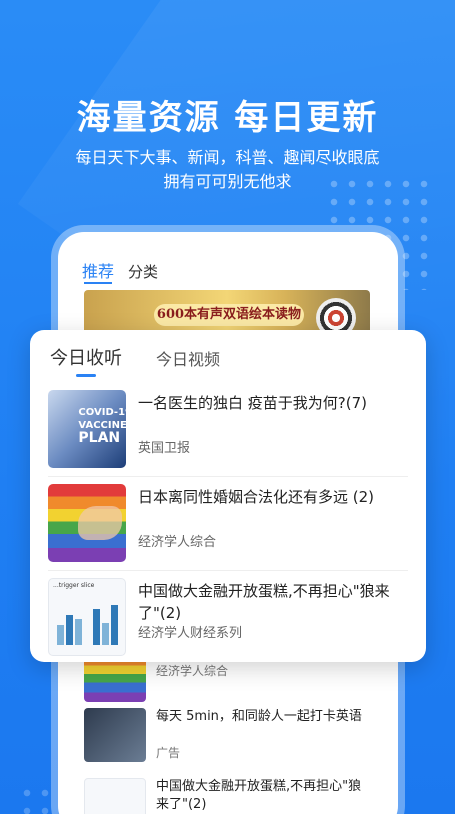 The image size is (455, 814). Describe the element at coordinates (98, 270) in the screenshot. I see `phone-tab-recommend: 推荐` at that location.